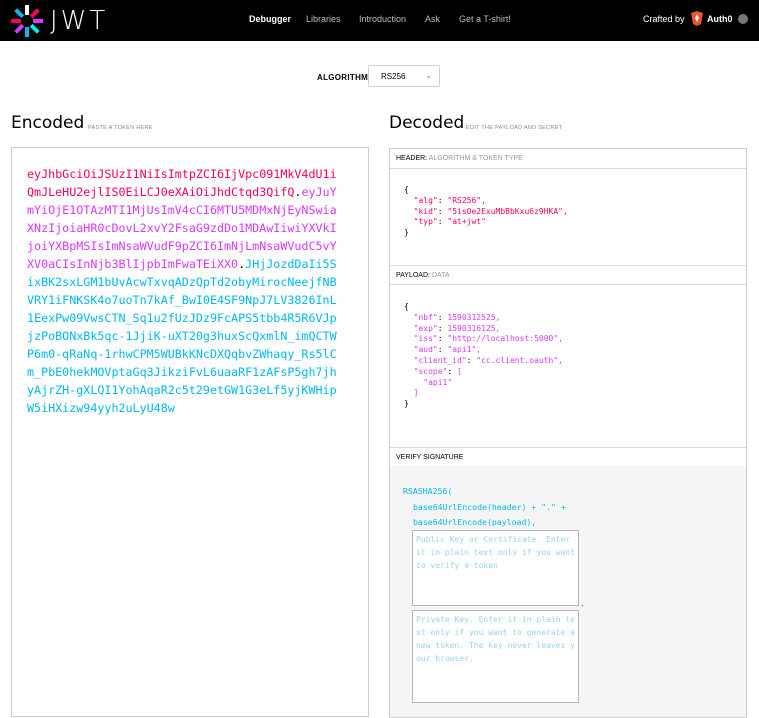  Describe the element at coordinates (425, 339) in the screenshot. I see `json-key: "iss"` at that location.